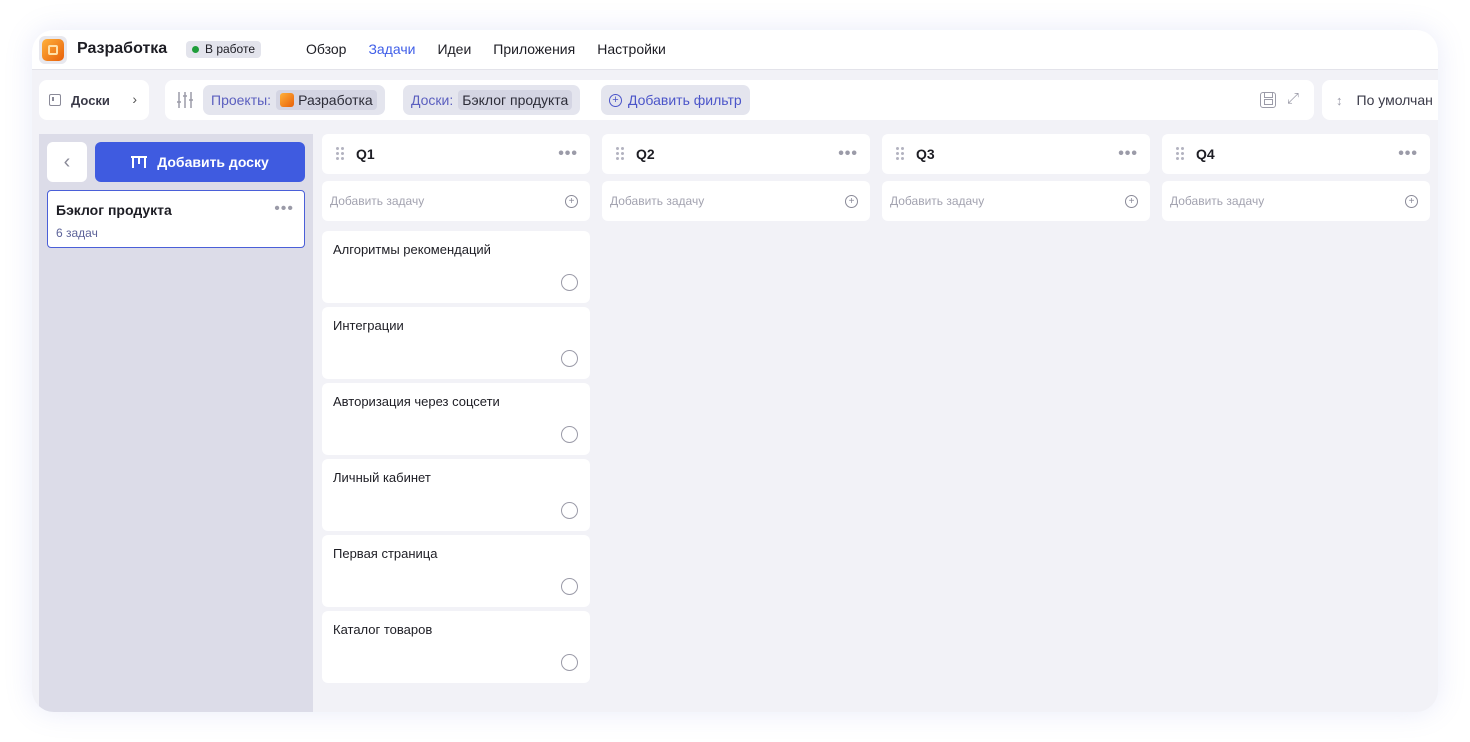 This screenshot has width=1470, height=742. I want to click on sort-arrows-icon: ↕, so click(1339, 100).